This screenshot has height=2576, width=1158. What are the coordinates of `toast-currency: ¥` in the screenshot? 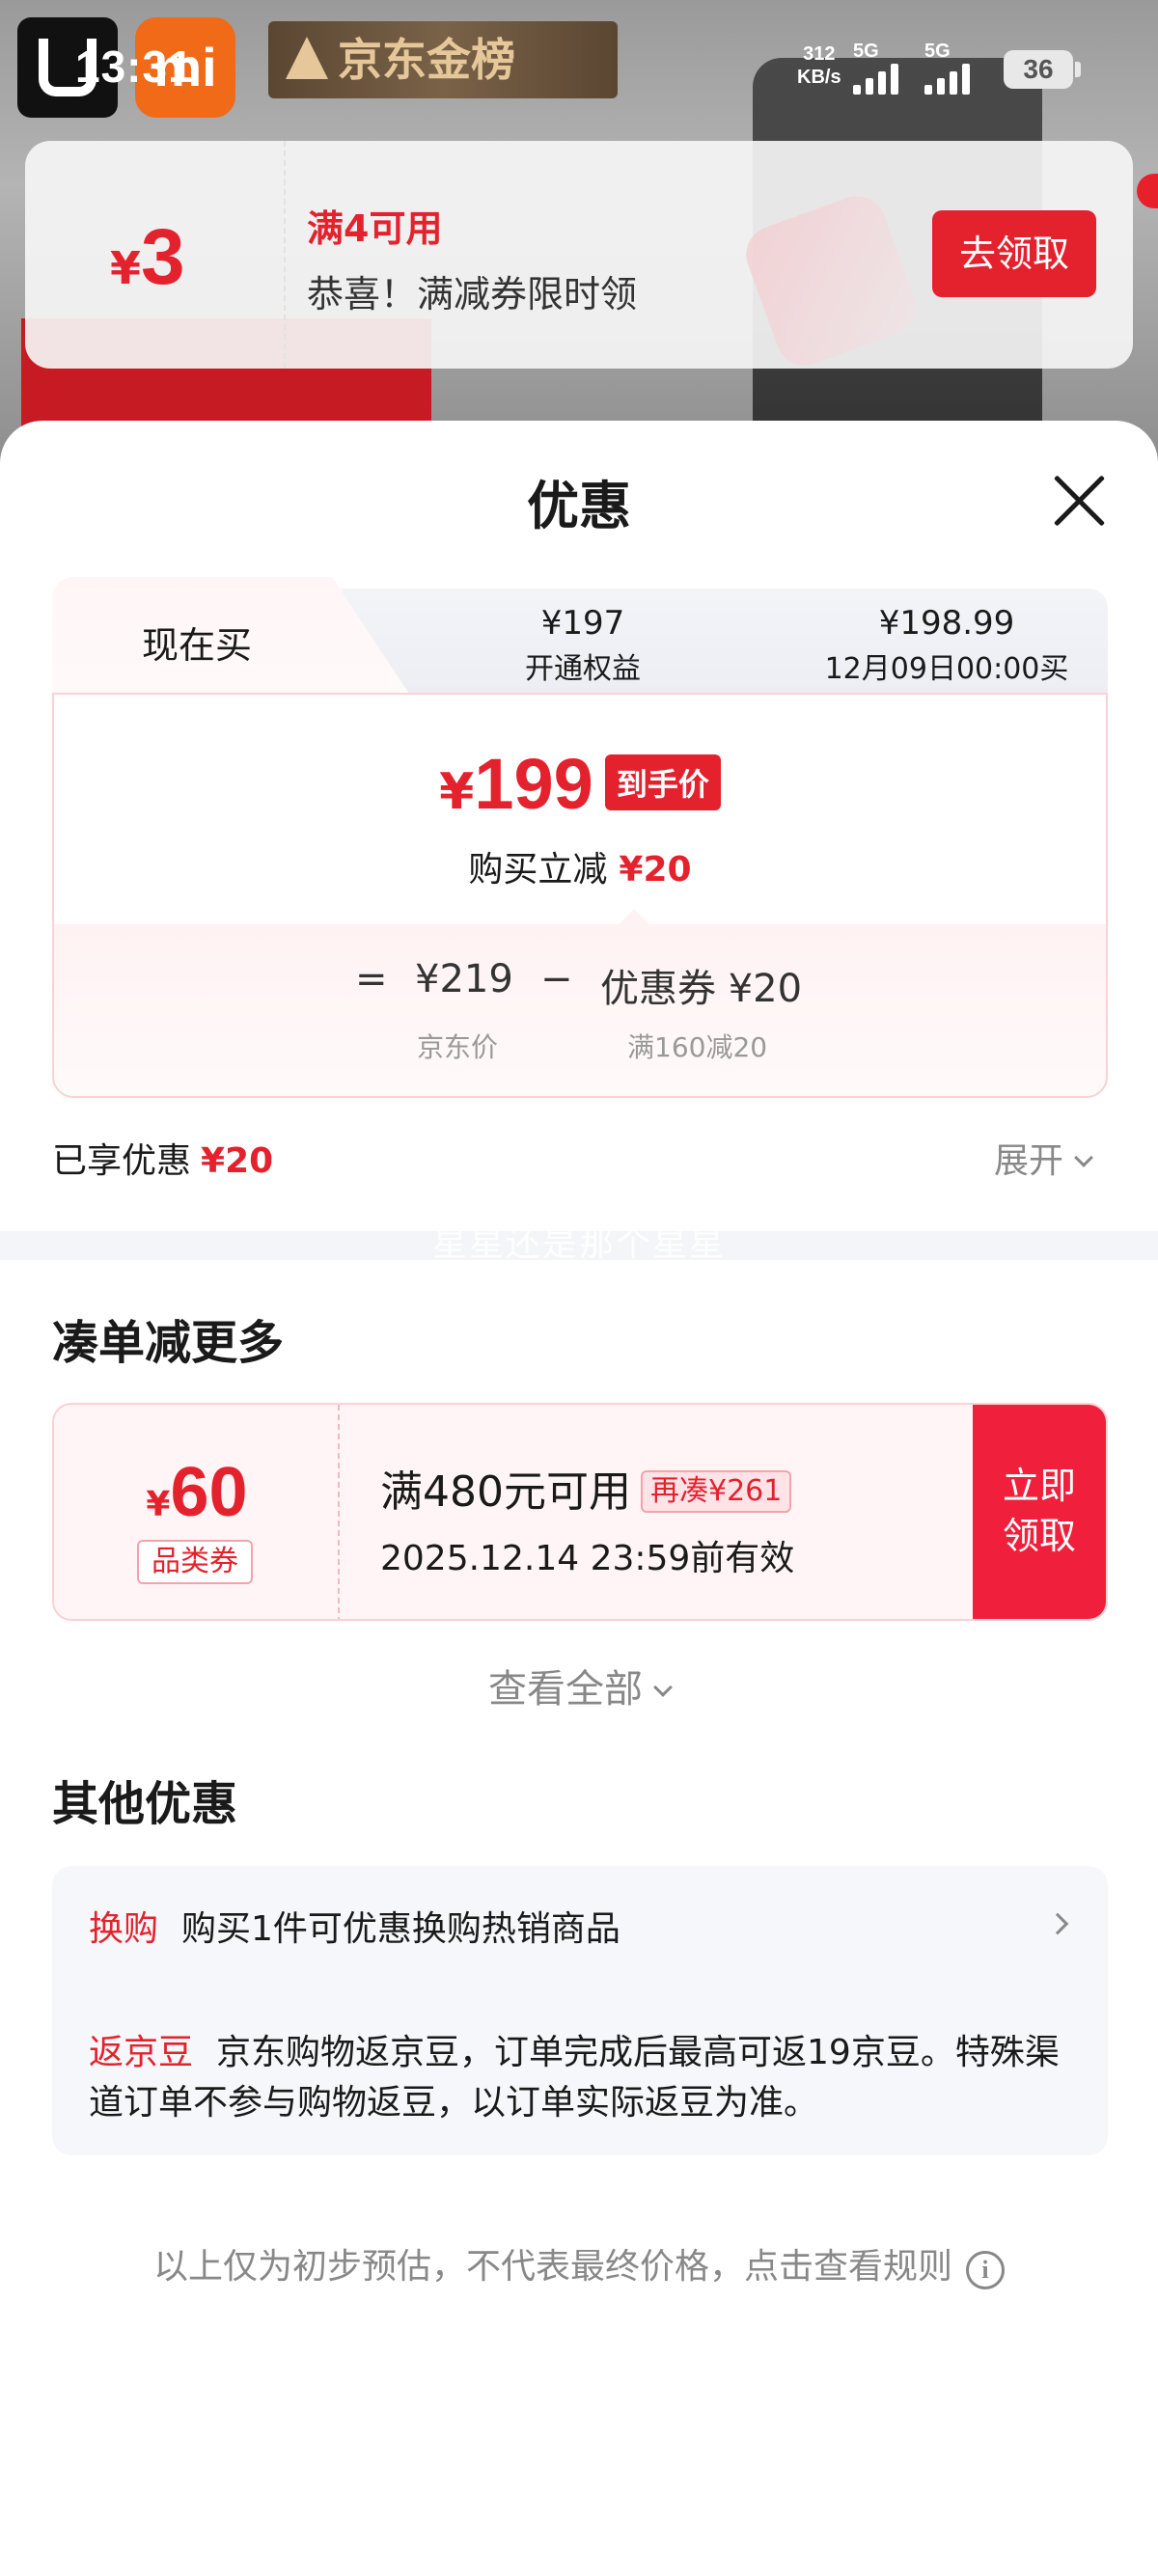 It's located at (126, 268).